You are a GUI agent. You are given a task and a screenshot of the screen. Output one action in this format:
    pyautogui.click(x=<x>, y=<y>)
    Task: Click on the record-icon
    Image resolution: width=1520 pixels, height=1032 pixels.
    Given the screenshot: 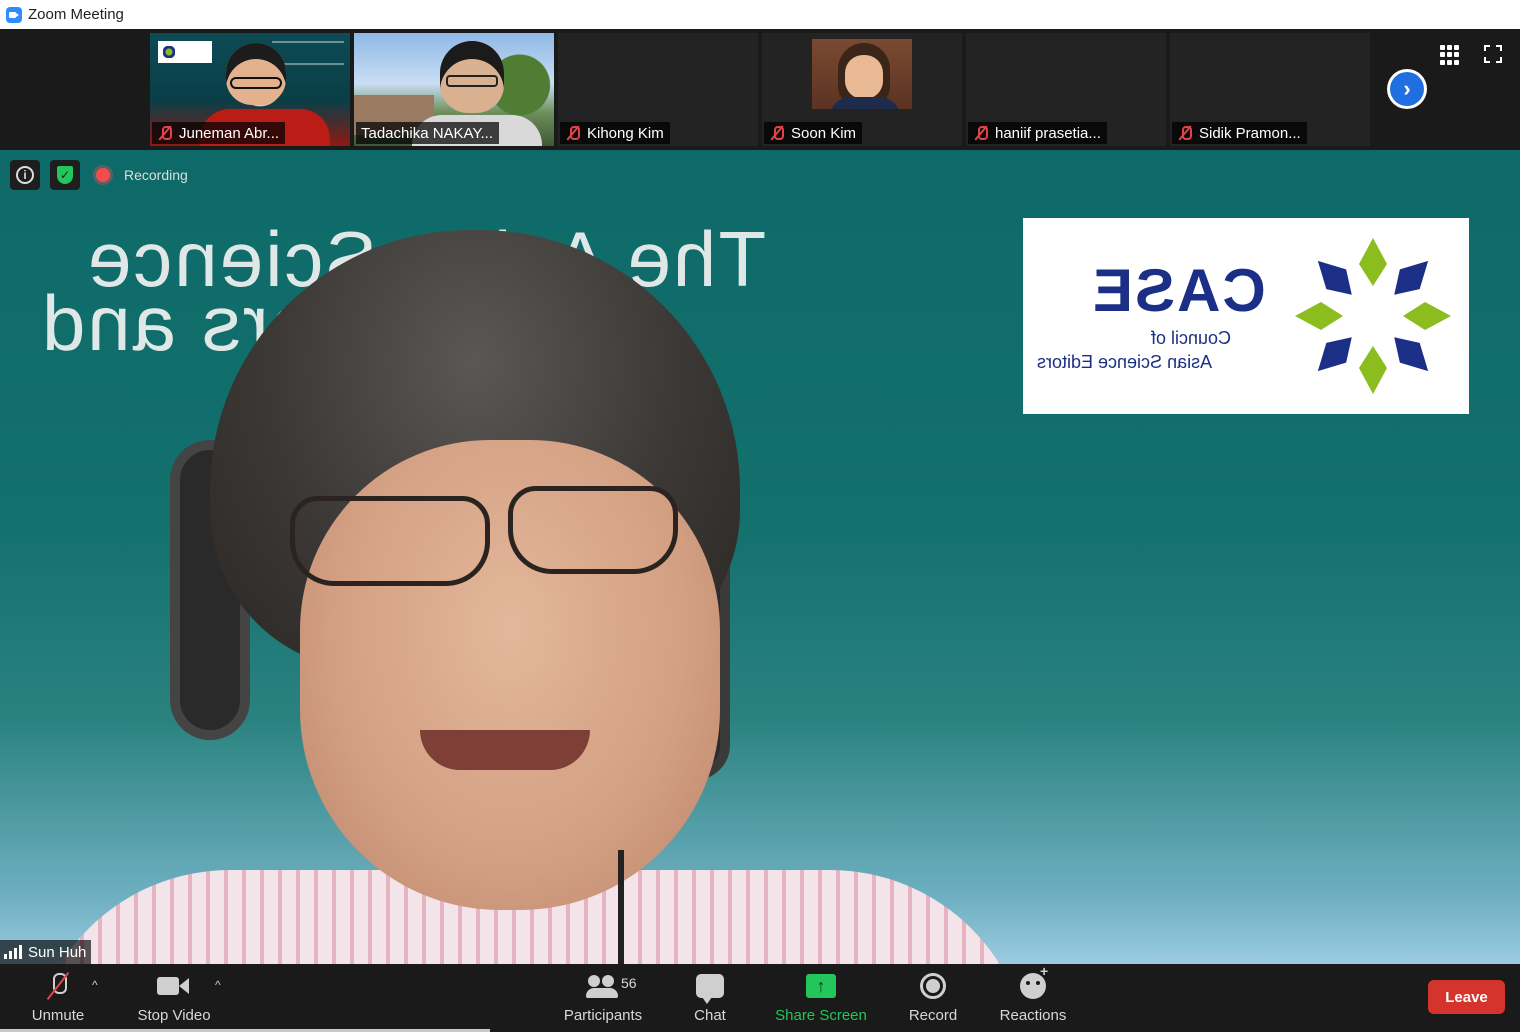 What is the action you would take?
    pyautogui.click(x=933, y=986)
    